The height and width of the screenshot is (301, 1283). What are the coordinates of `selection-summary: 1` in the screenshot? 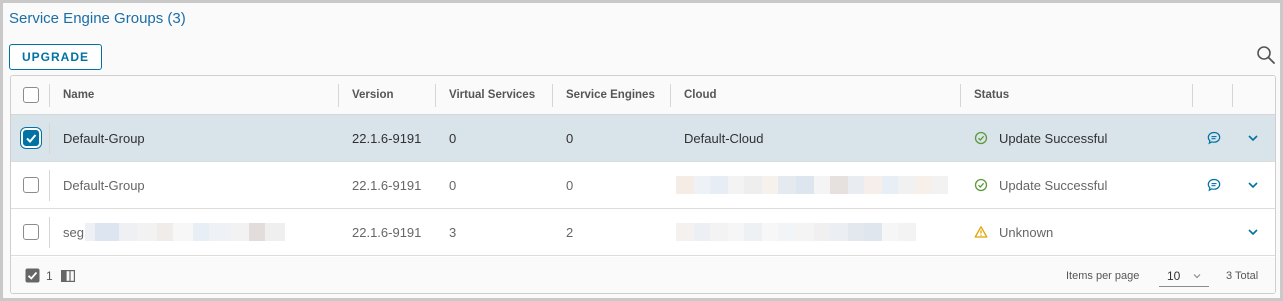 It's located at (50, 275).